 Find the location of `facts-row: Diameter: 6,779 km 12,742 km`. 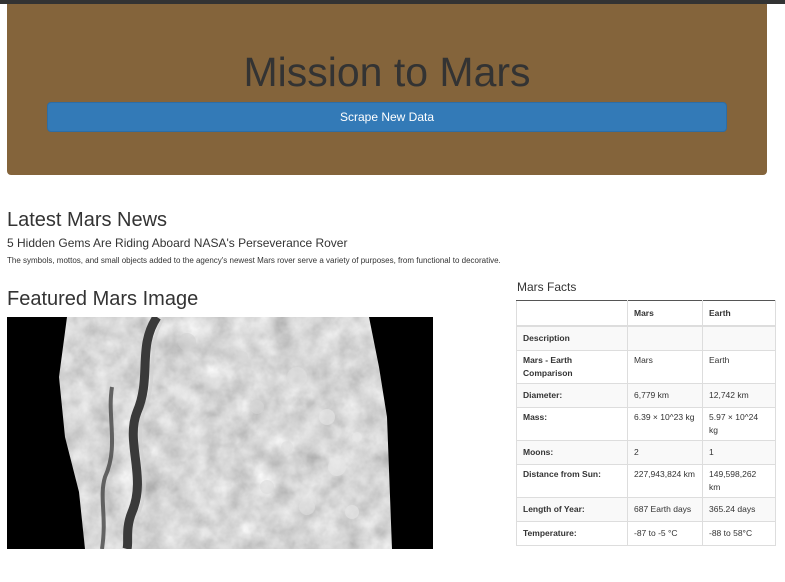

facts-row: Diameter: 6,779 km 12,742 km is located at coordinates (646, 395).